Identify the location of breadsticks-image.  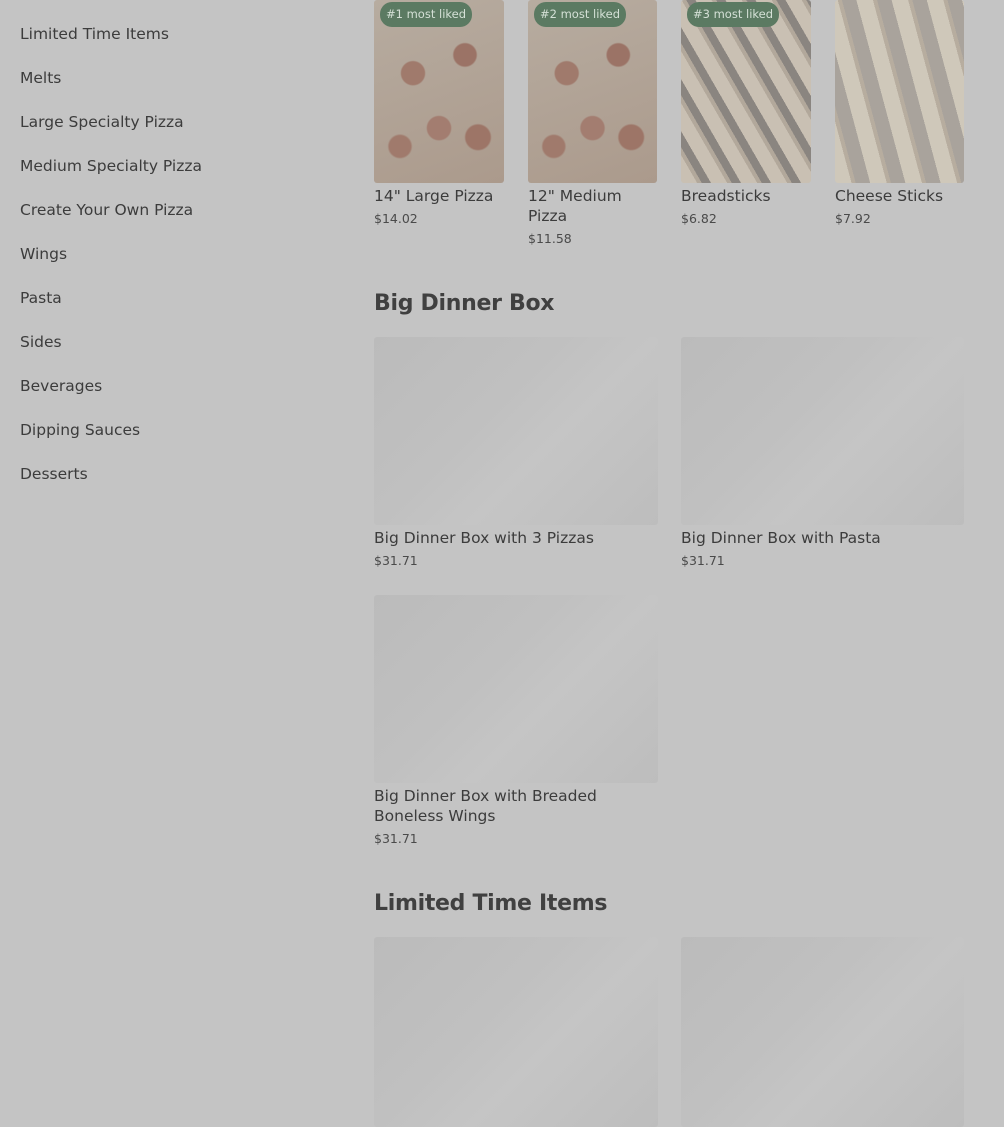
(746, 91).